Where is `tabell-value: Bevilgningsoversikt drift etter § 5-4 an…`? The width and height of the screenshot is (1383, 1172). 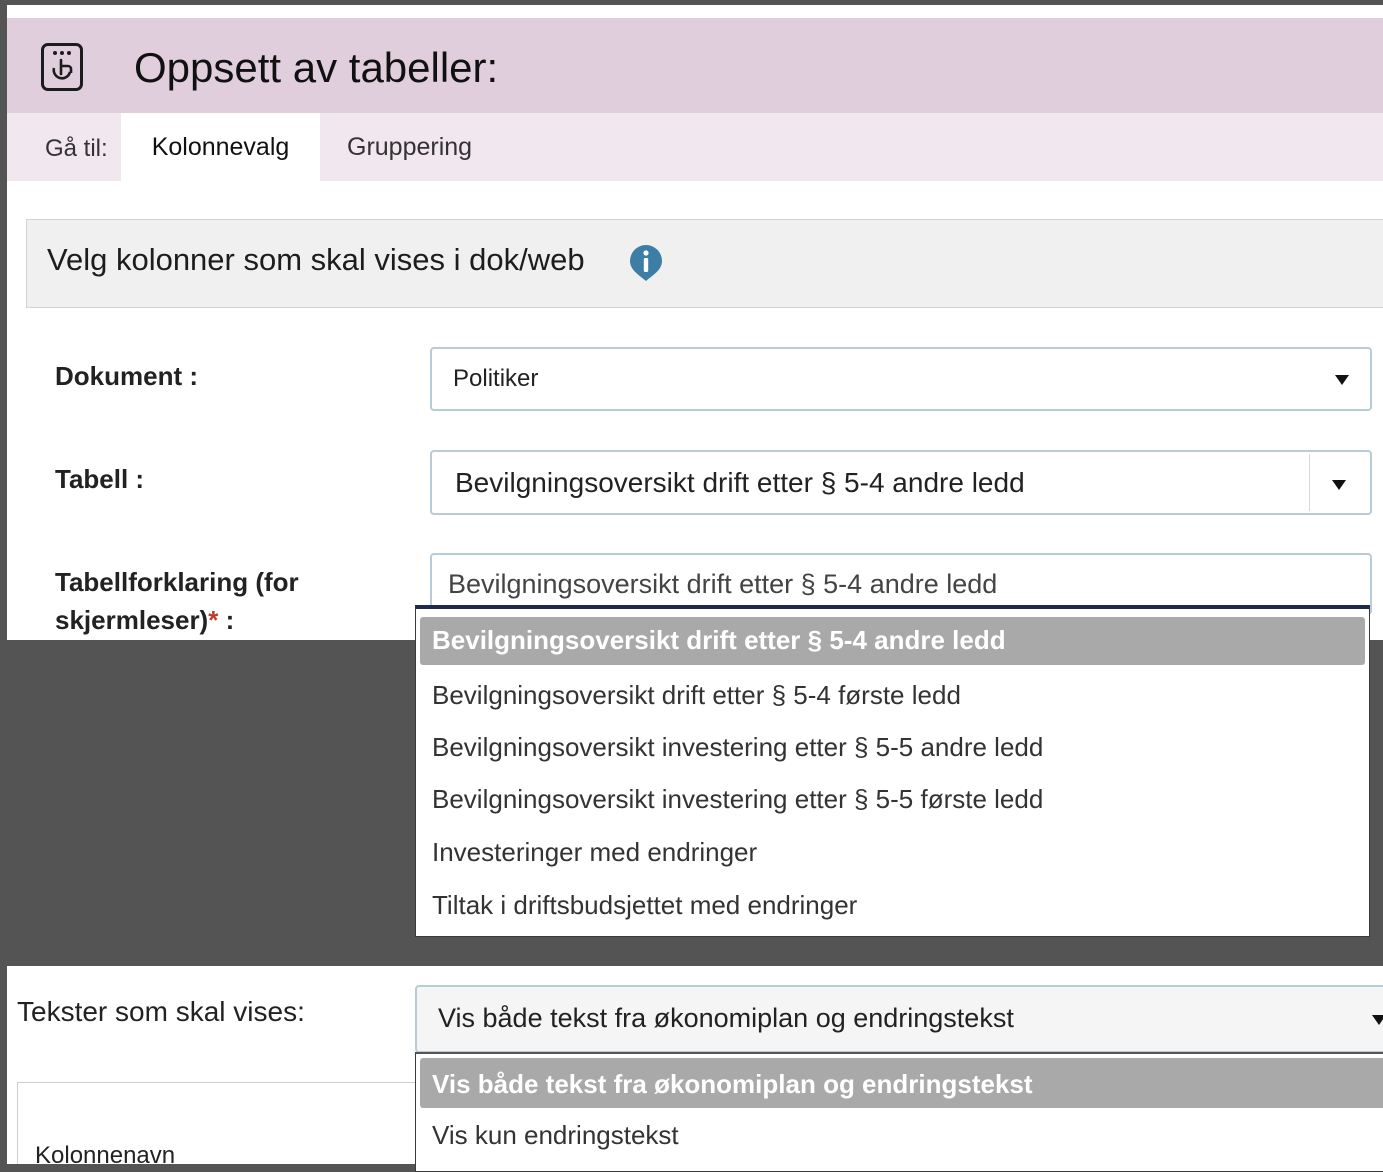
tabell-value: Bevilgningsoversikt drift etter § 5-4 an… is located at coordinates (740, 482).